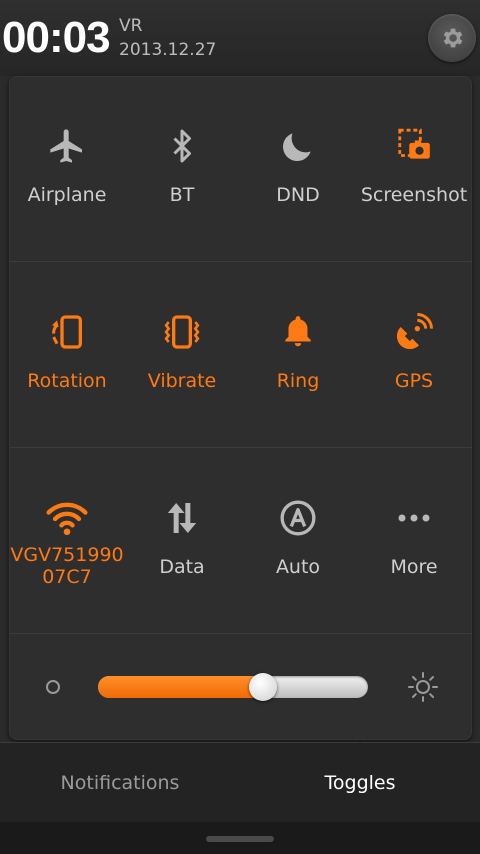  I want to click on toggle-label: Rotation, so click(67, 381).